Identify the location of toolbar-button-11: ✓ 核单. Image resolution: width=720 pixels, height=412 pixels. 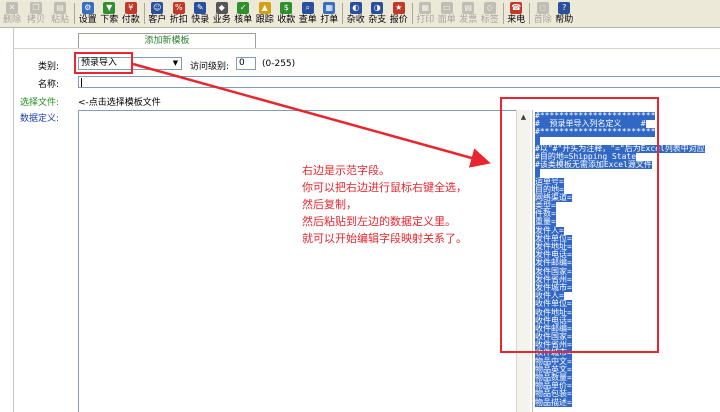
(244, 14).